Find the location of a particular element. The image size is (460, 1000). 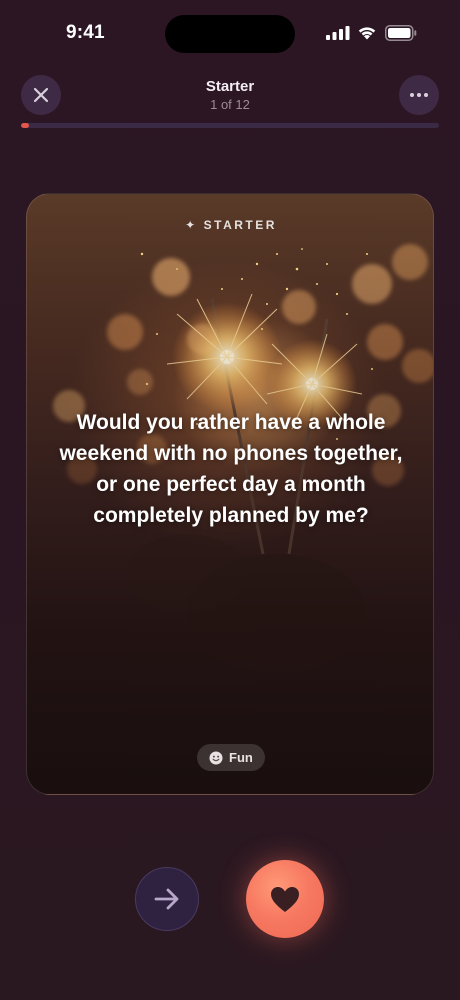

more-icon is located at coordinates (419, 95).